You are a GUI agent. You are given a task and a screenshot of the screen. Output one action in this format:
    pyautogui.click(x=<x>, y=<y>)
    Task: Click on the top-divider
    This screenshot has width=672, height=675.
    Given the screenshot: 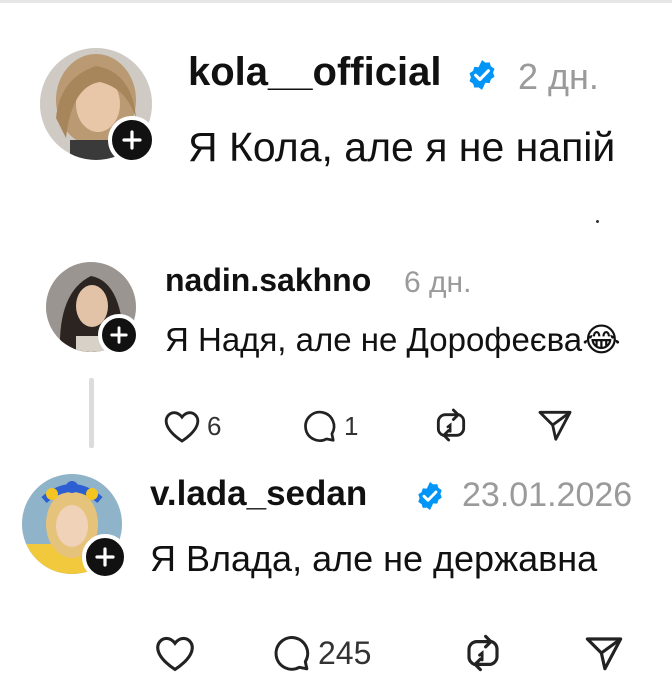 What is the action you would take?
    pyautogui.click(x=336, y=1)
    